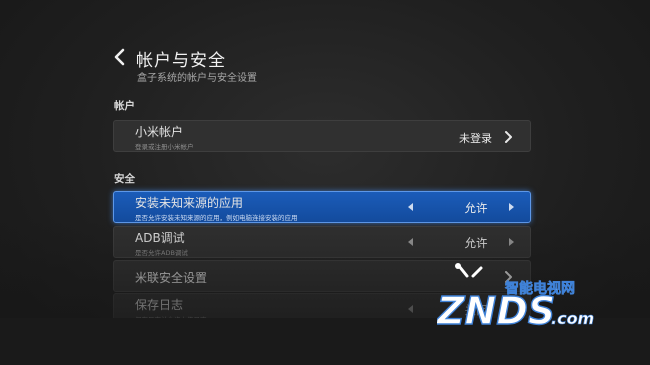 This screenshot has height=365, width=650. I want to click on login-status-value: 未登录, so click(475, 138).